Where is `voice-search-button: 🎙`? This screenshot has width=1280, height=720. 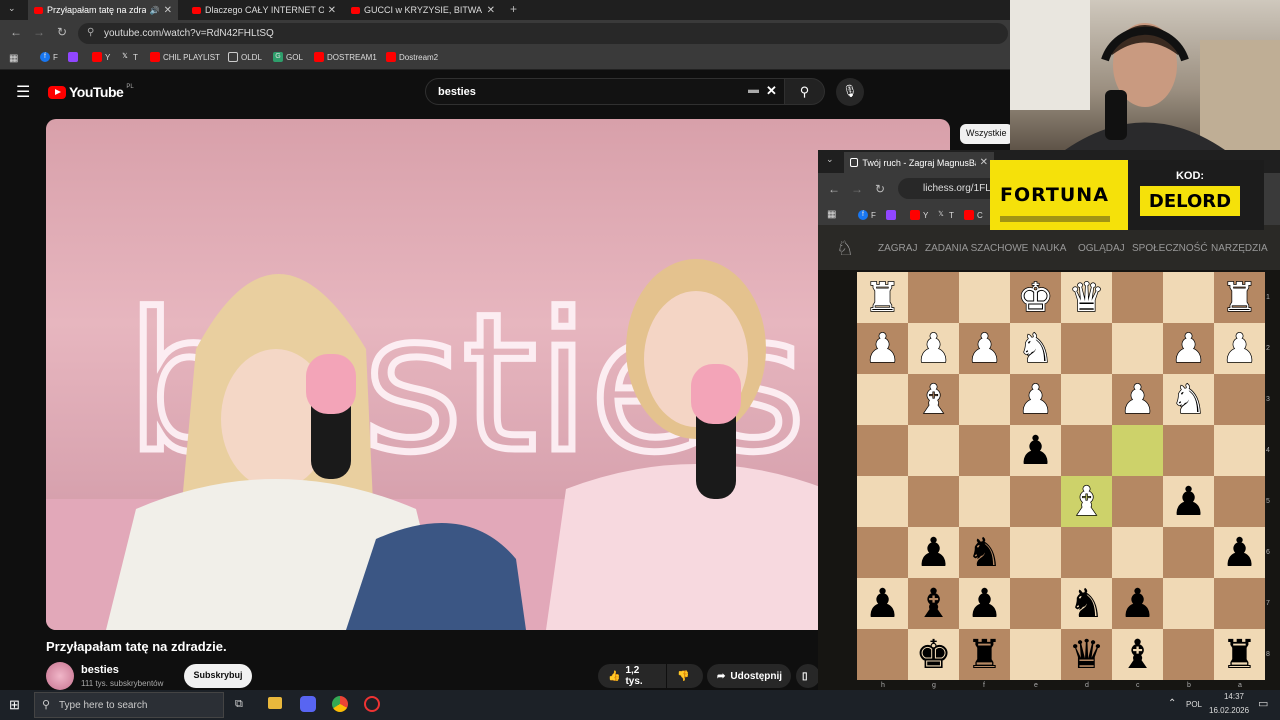 voice-search-button: 🎙 is located at coordinates (850, 92).